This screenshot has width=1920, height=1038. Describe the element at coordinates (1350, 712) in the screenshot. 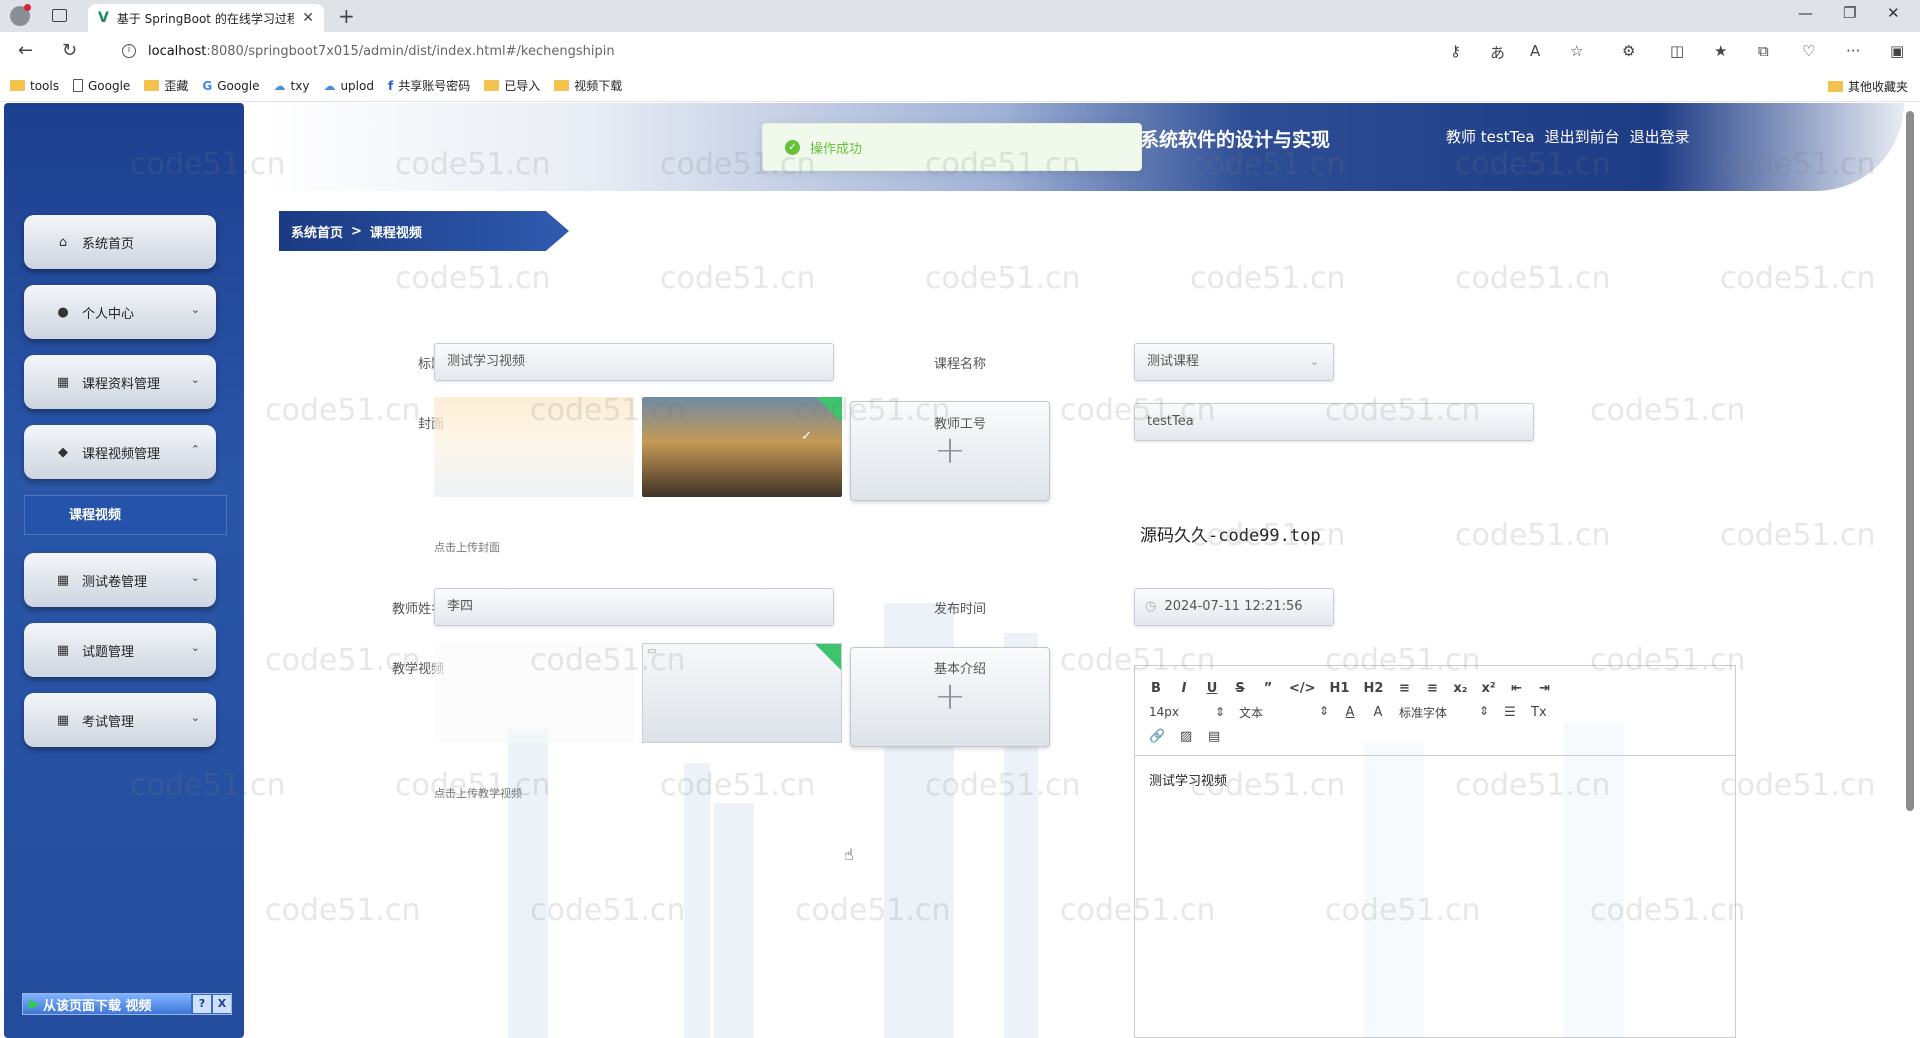

I see `font-color-button: A` at that location.